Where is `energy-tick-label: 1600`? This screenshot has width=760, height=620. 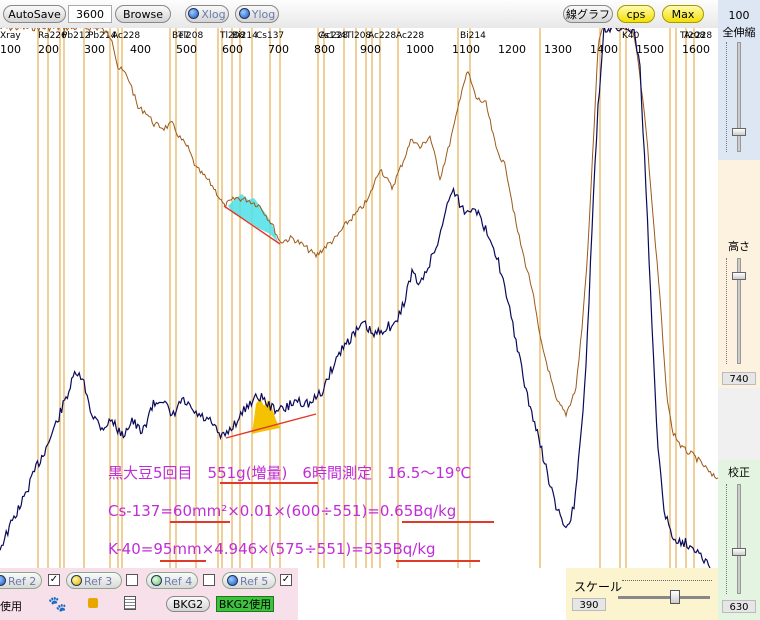 energy-tick-label: 1600 is located at coordinates (696, 49).